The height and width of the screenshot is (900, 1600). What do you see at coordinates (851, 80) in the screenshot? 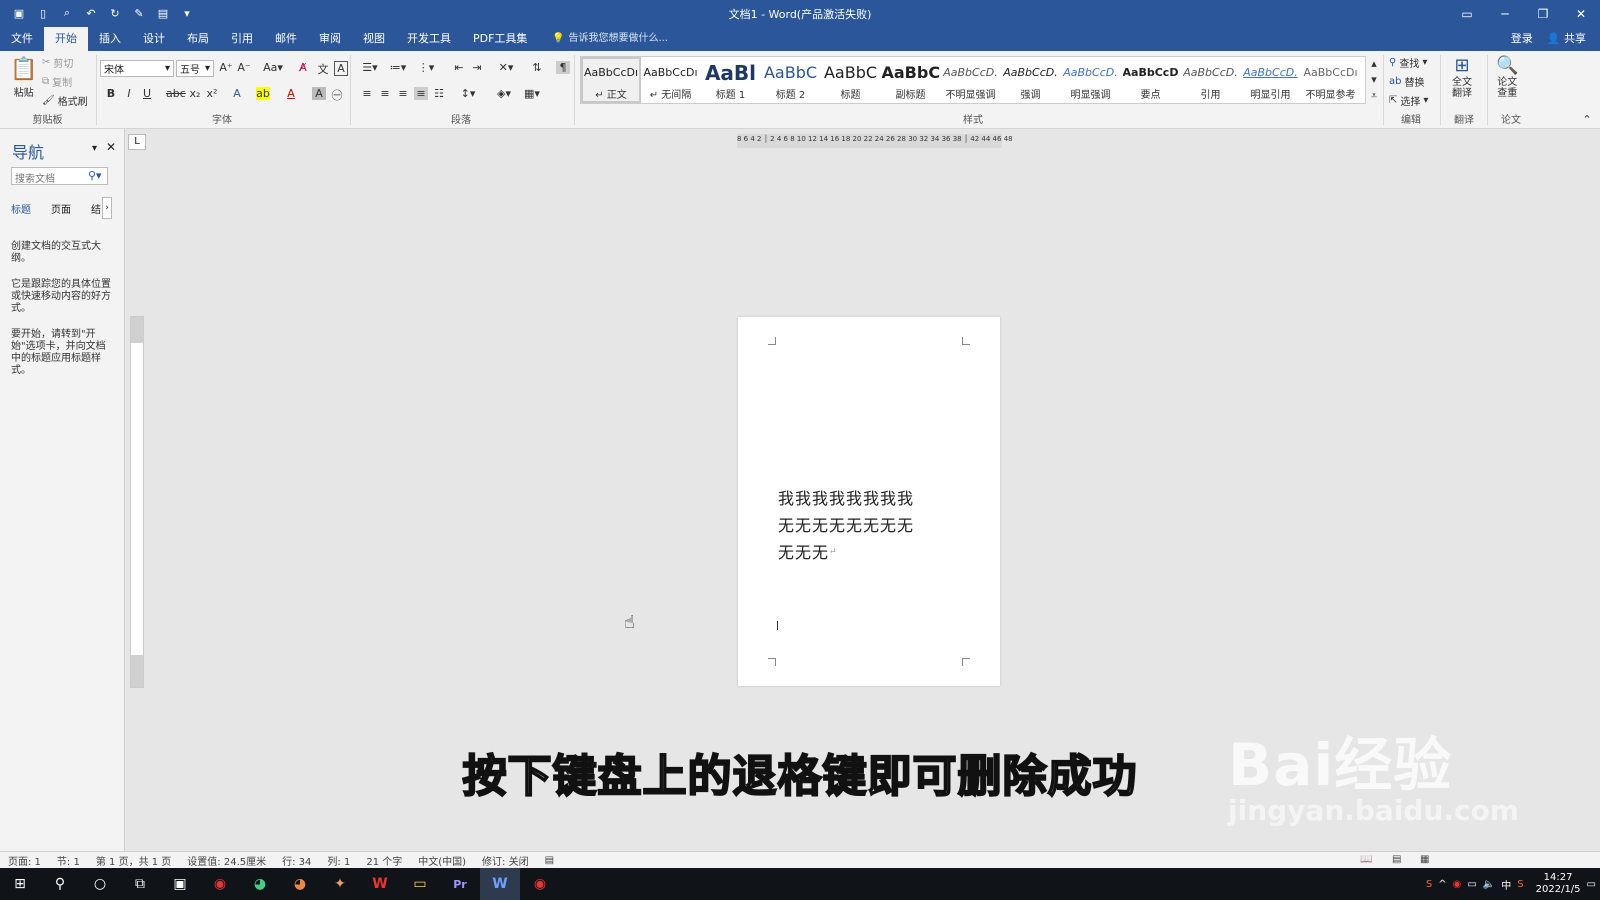
I see `style-4: AaBbC 标题` at bounding box center [851, 80].